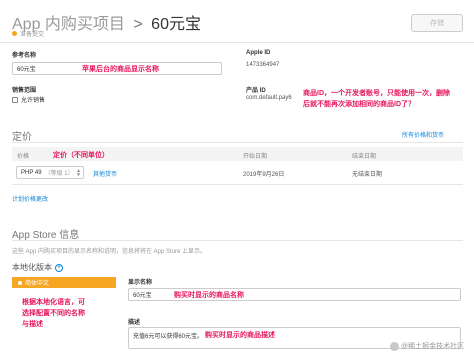 The image size is (474, 353). What do you see at coordinates (376, 93) in the screenshot?
I see `product-id-annotation-line1: 商品ID，一个开发者账号，只能使用一次，删除` at bounding box center [376, 93].